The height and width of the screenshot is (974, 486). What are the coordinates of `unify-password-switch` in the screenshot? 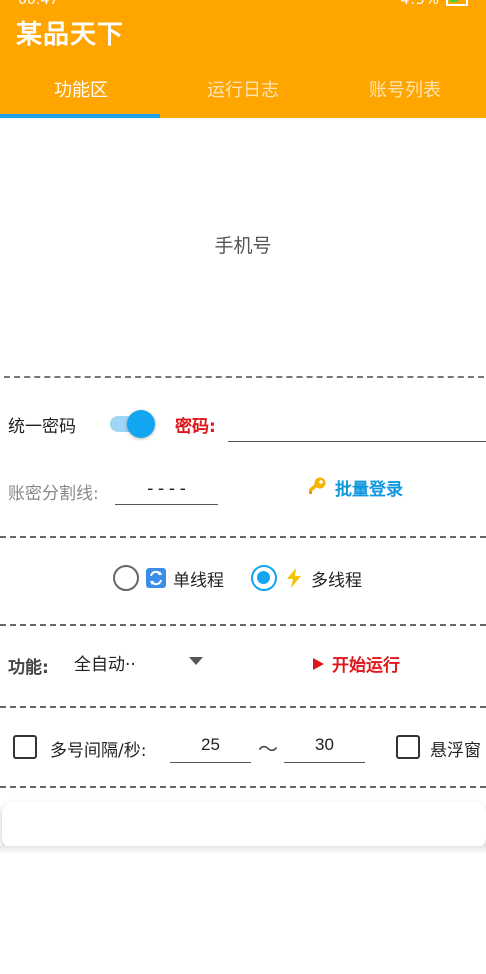 It's located at (132, 424).